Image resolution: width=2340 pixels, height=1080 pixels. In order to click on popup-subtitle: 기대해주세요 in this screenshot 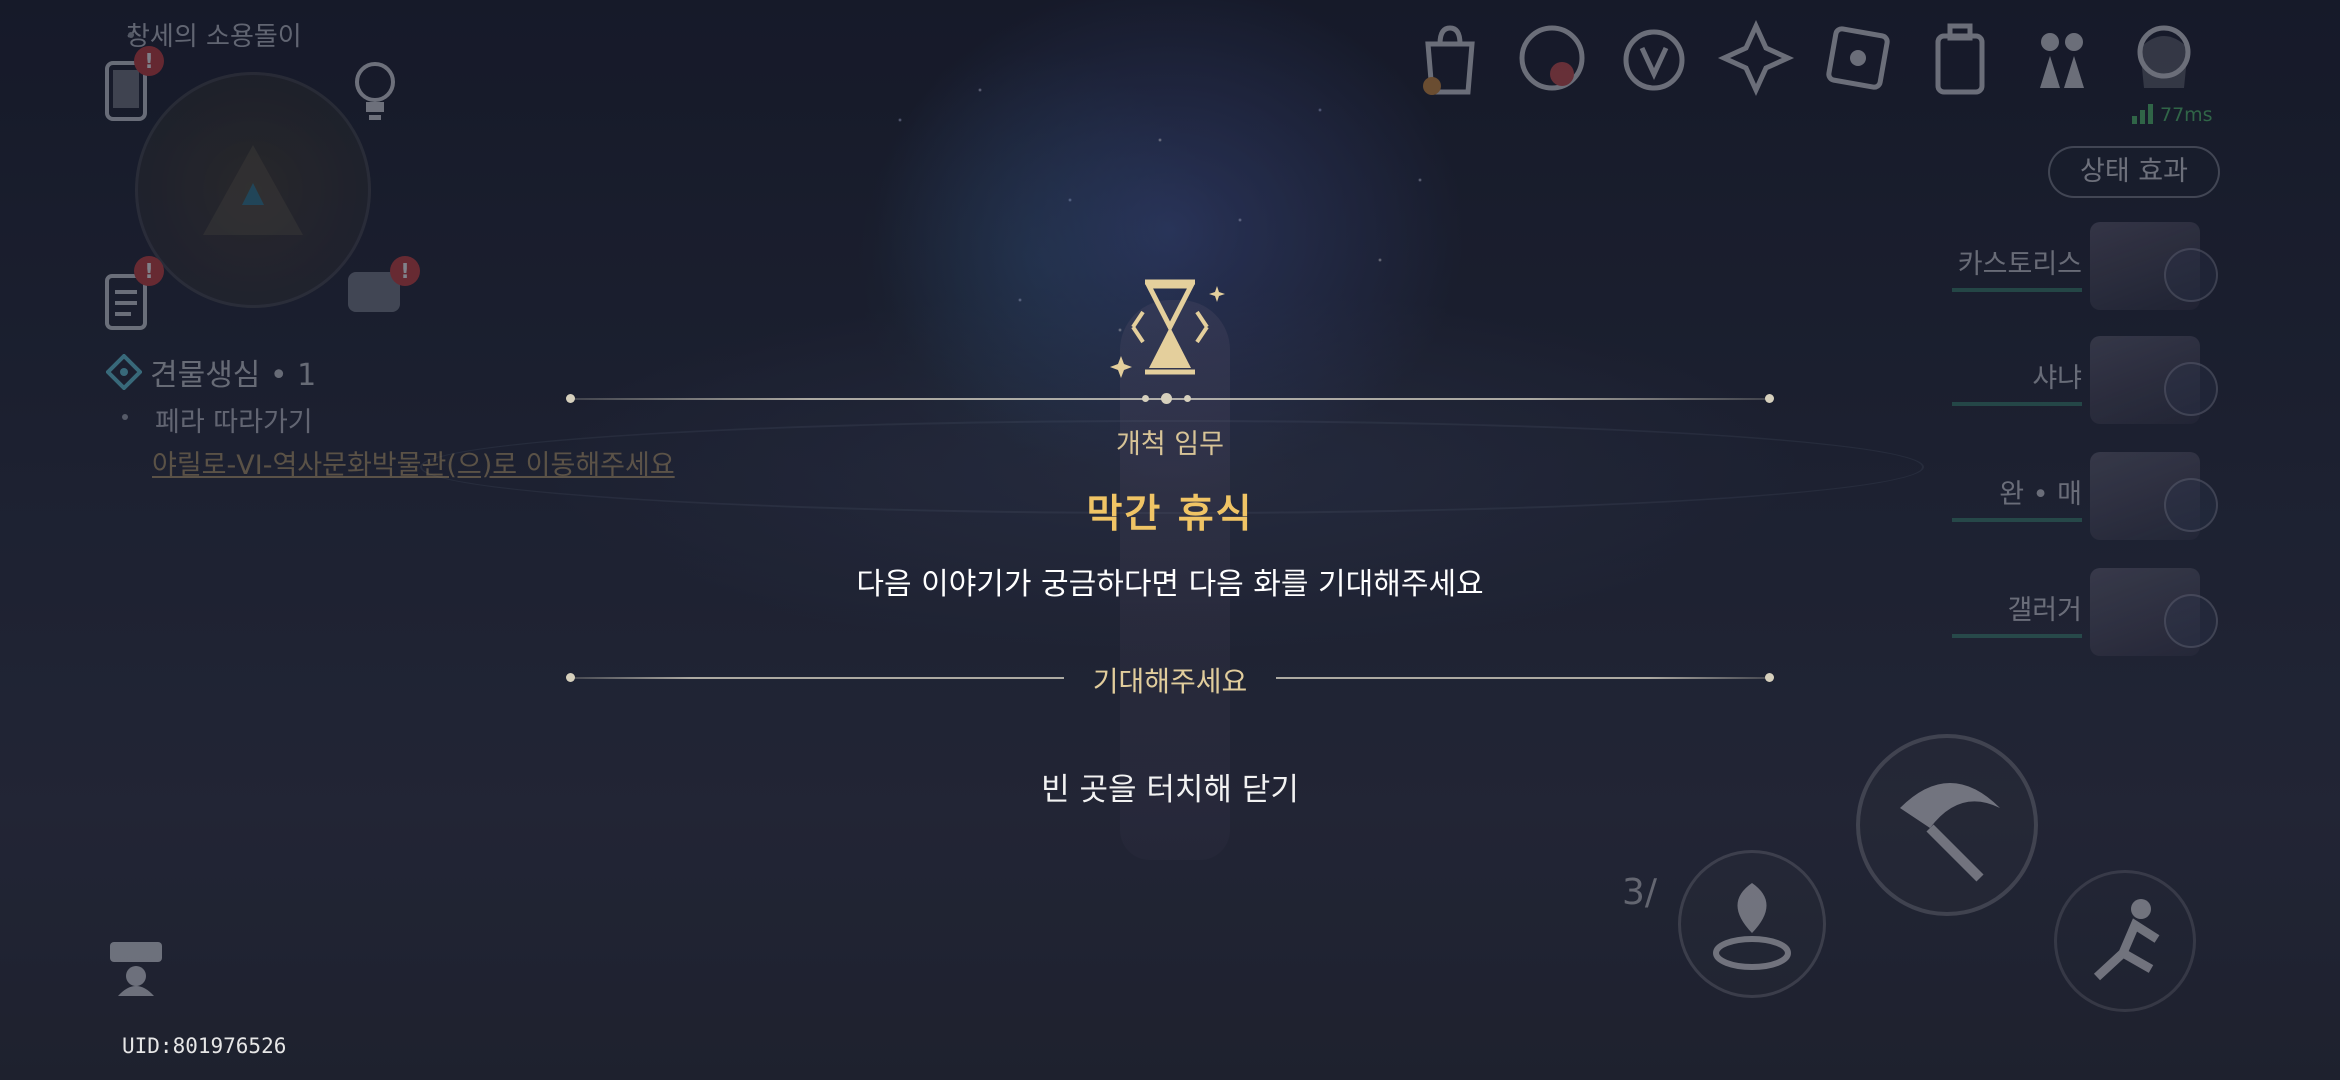, I will do `click(1170, 681)`.